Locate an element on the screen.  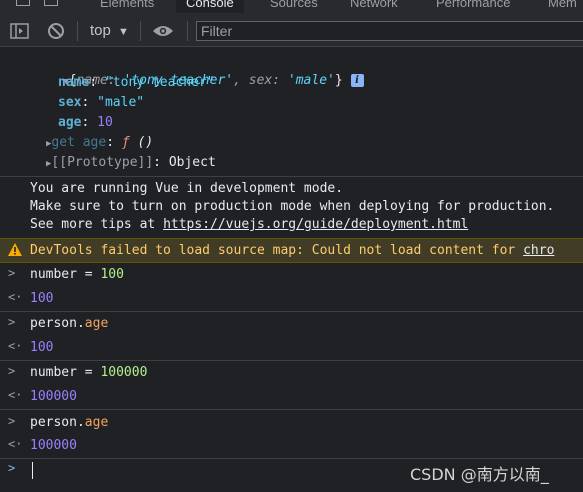
object-property: name: "tony teacher" is located at coordinates (136, 82).